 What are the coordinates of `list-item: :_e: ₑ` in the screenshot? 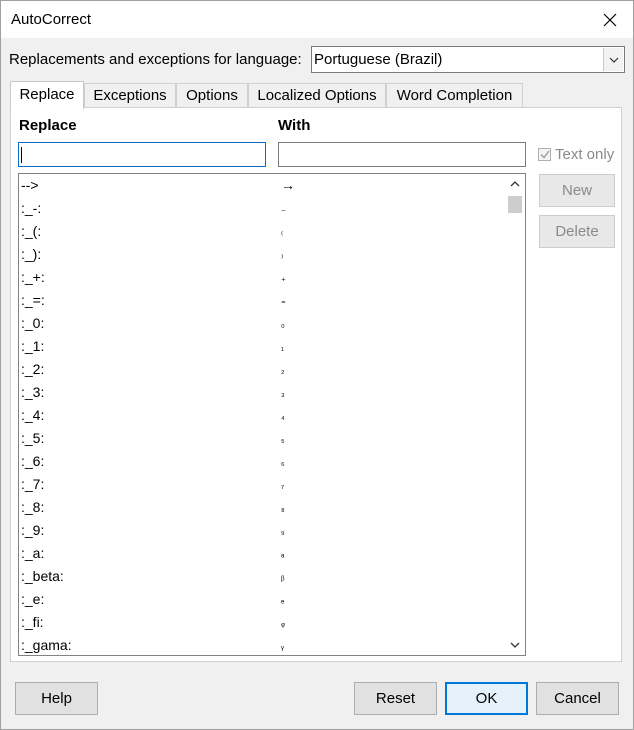 It's located at (262, 599).